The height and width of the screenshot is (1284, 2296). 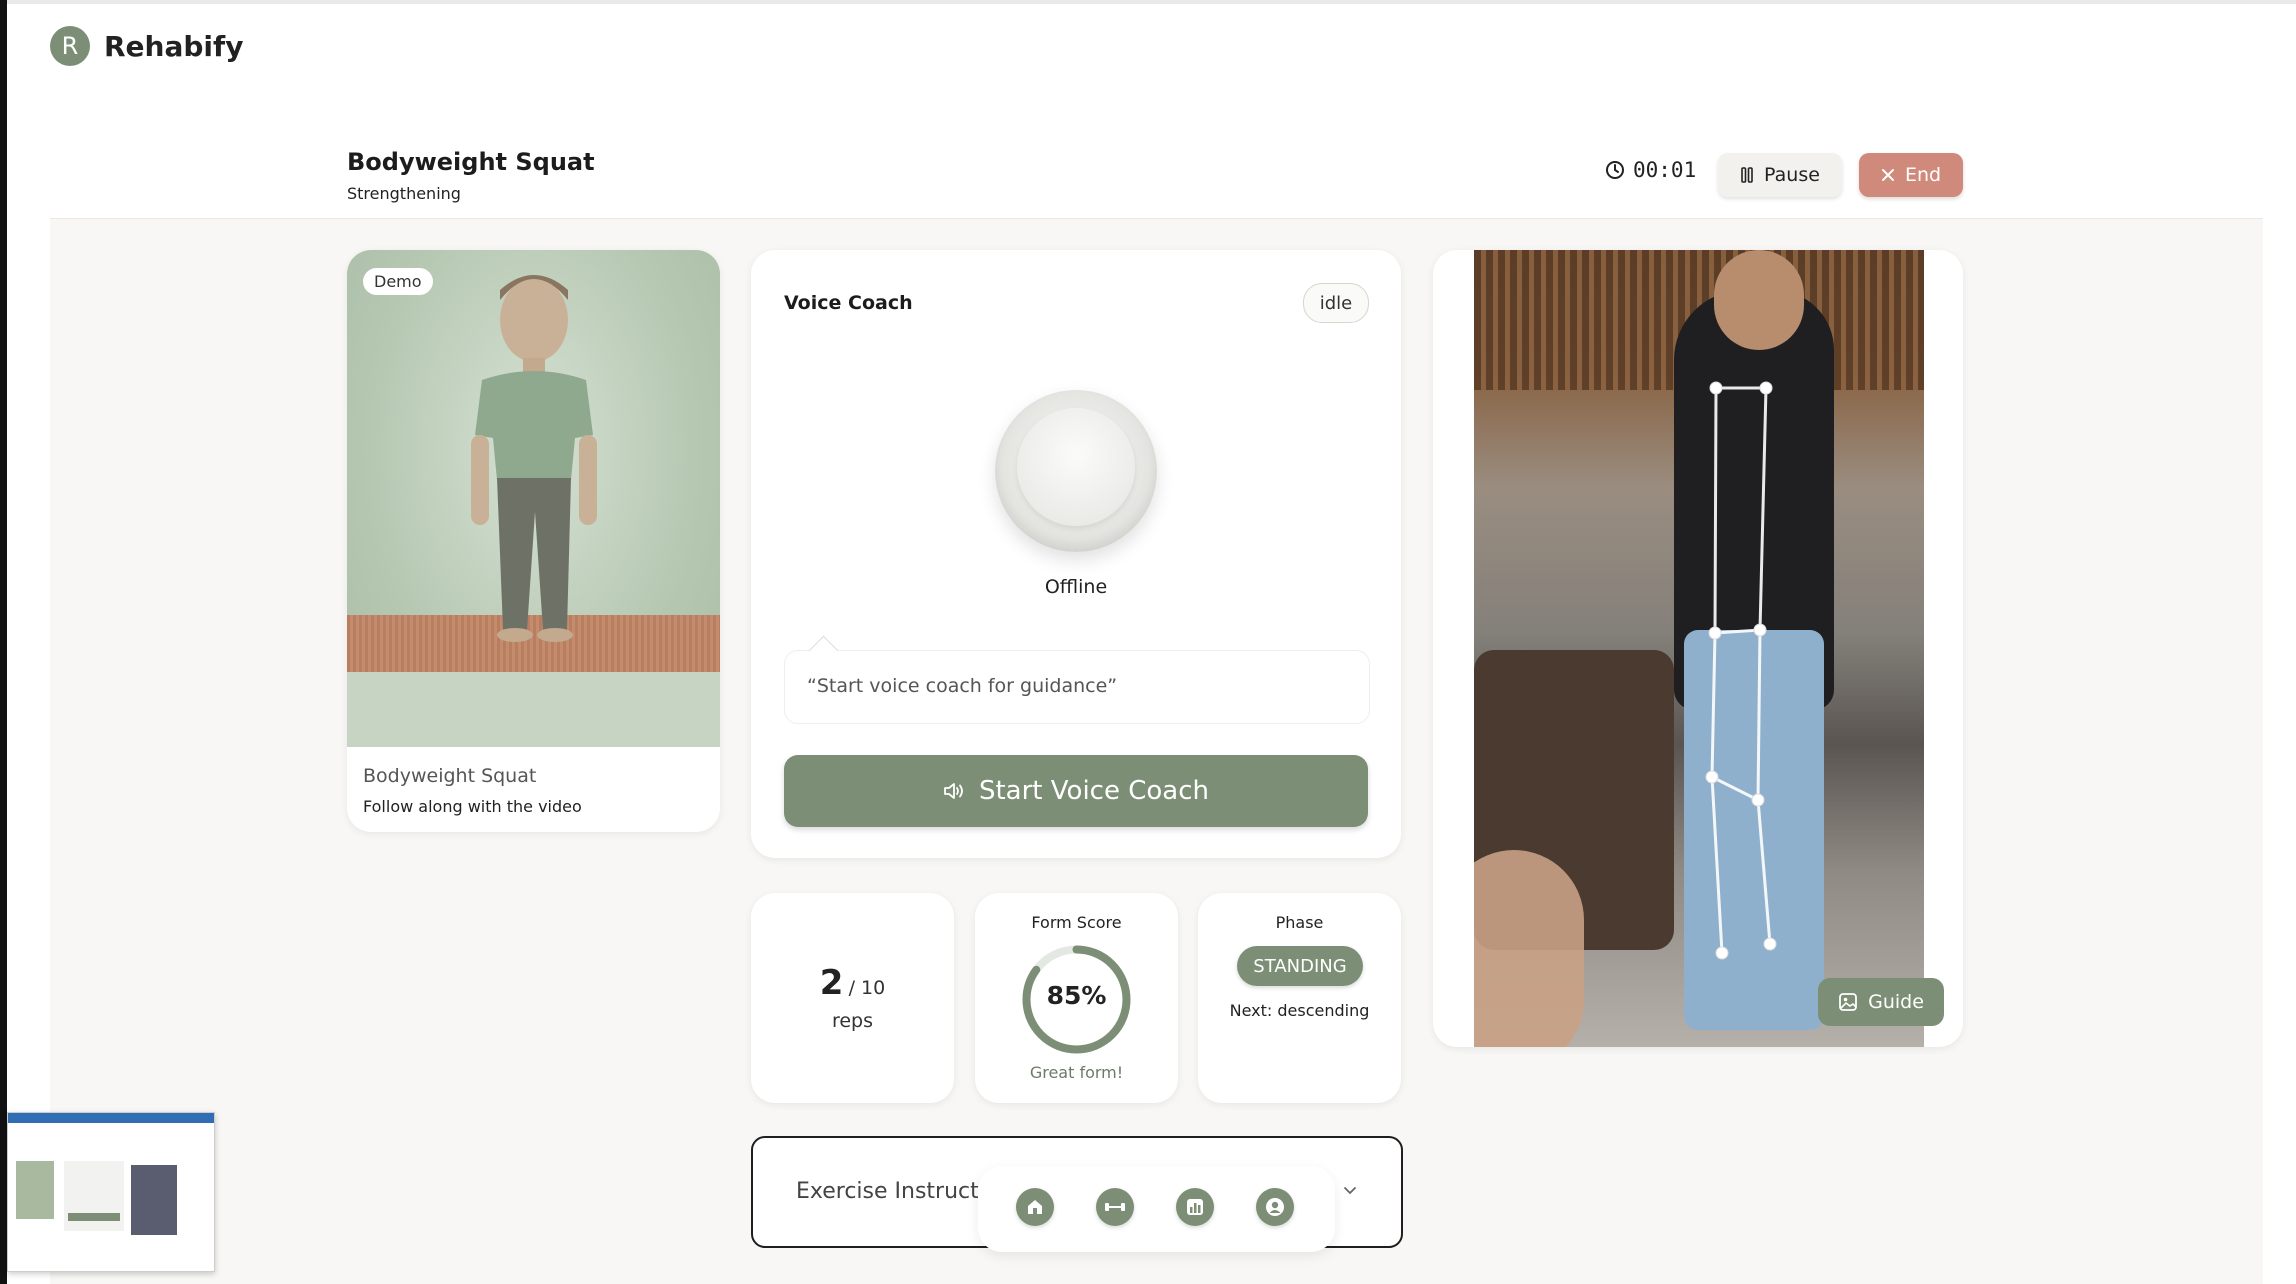 What do you see at coordinates (1076, 922) in the screenshot?
I see `form-score-label: Form Score` at bounding box center [1076, 922].